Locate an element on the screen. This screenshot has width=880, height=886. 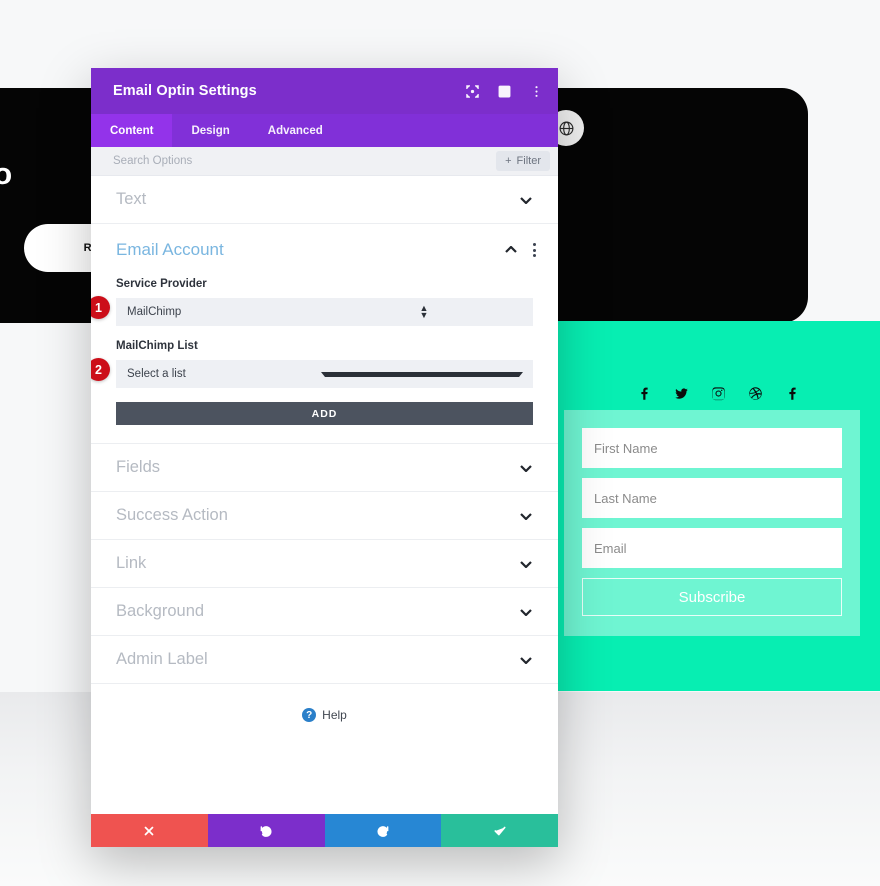
first-name-field: First Name is located at coordinates (712, 448).